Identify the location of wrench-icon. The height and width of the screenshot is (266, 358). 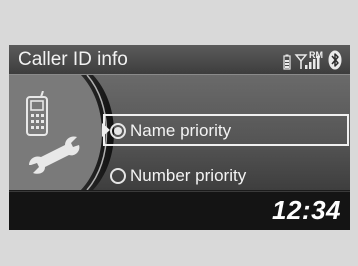
(53, 157).